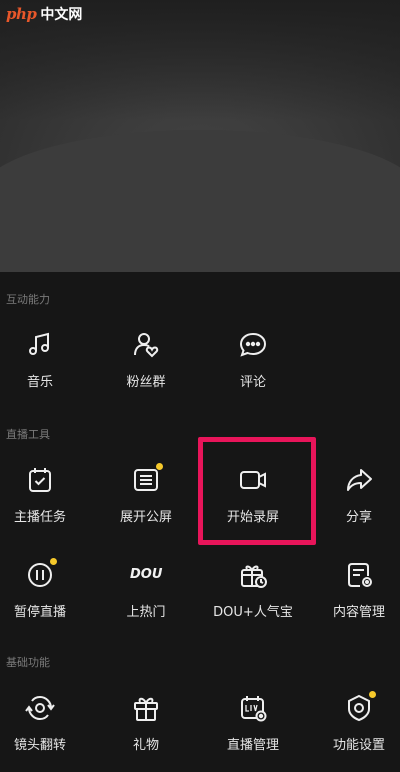 The height and width of the screenshot is (772, 400). I want to click on pause-live-button: 暂停直播, so click(45, 598).